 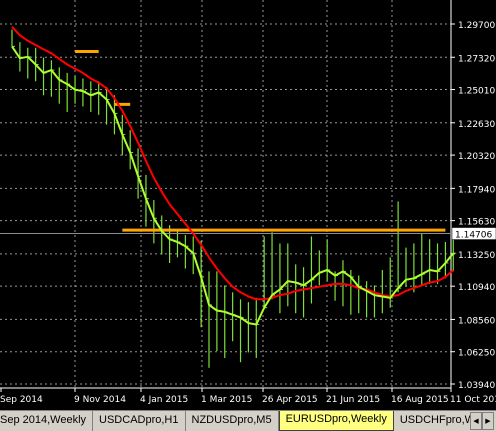 I want to click on tab-prev-chart: Sep 2014,Weekly, so click(x=47, y=421).